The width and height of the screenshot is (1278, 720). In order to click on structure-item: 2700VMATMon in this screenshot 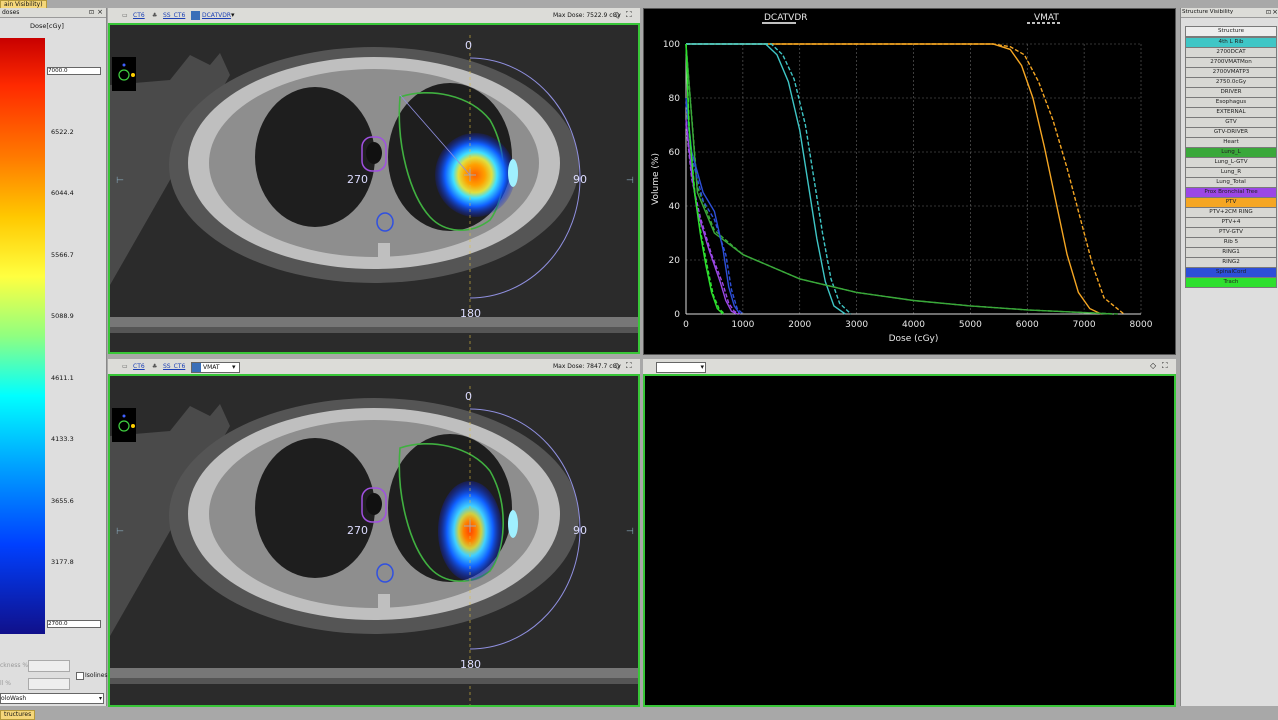, I will do `click(1231, 63)`.